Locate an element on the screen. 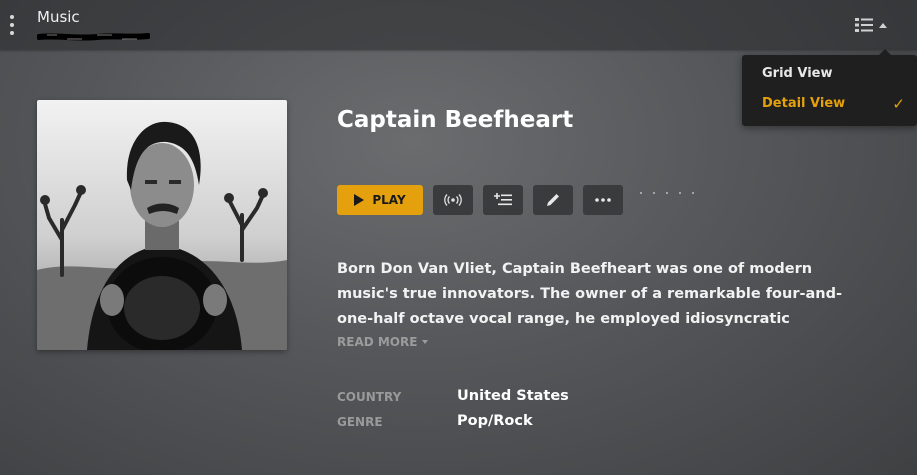 This screenshot has width=917, height=475. redacted-subtitle is located at coordinates (93, 37).